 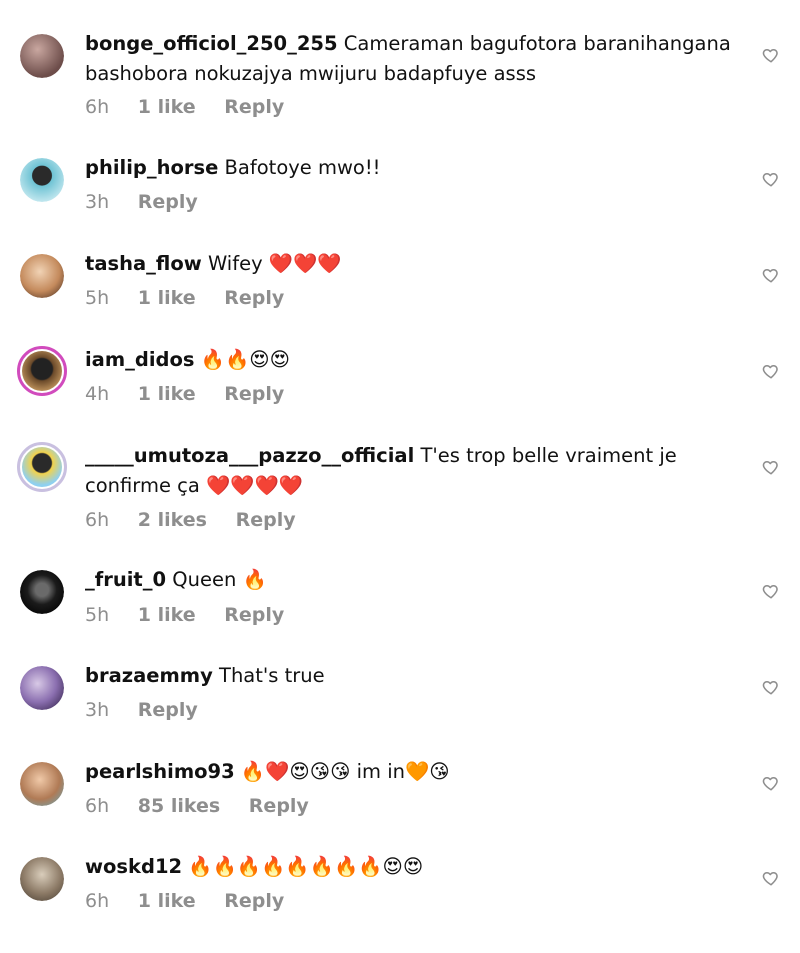 I want to click on comment-text: pearlshimo93 🔥❤️😍😘😘 im in🧡😘, so click(x=415, y=772).